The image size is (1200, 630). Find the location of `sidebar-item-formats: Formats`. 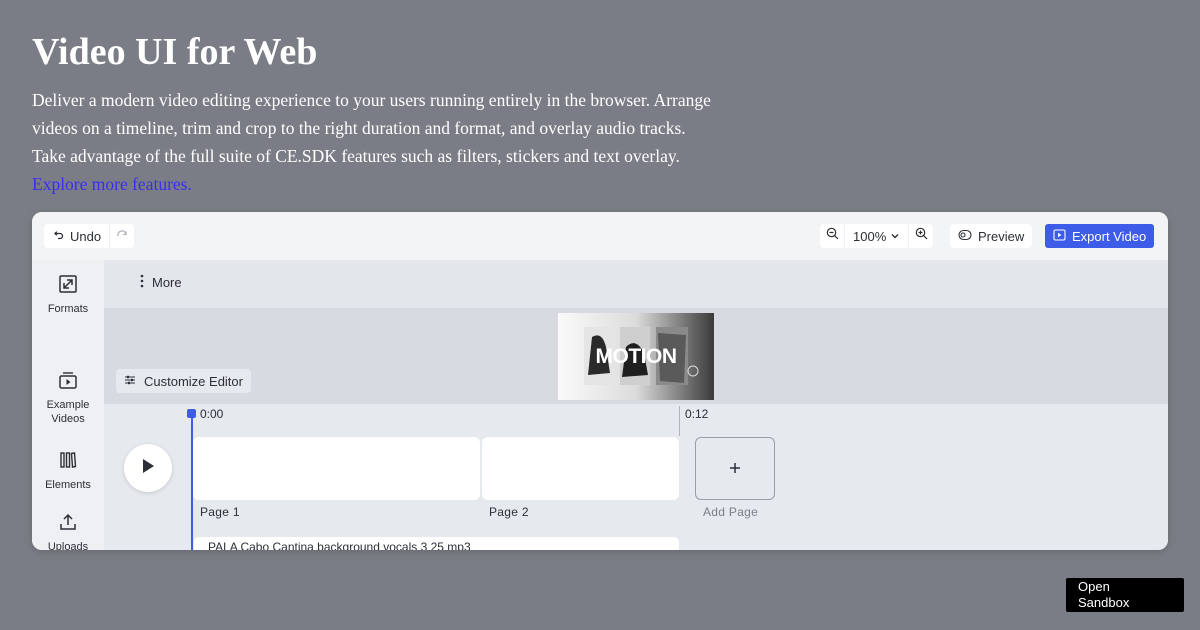

sidebar-item-formats: Formats is located at coordinates (68, 295).